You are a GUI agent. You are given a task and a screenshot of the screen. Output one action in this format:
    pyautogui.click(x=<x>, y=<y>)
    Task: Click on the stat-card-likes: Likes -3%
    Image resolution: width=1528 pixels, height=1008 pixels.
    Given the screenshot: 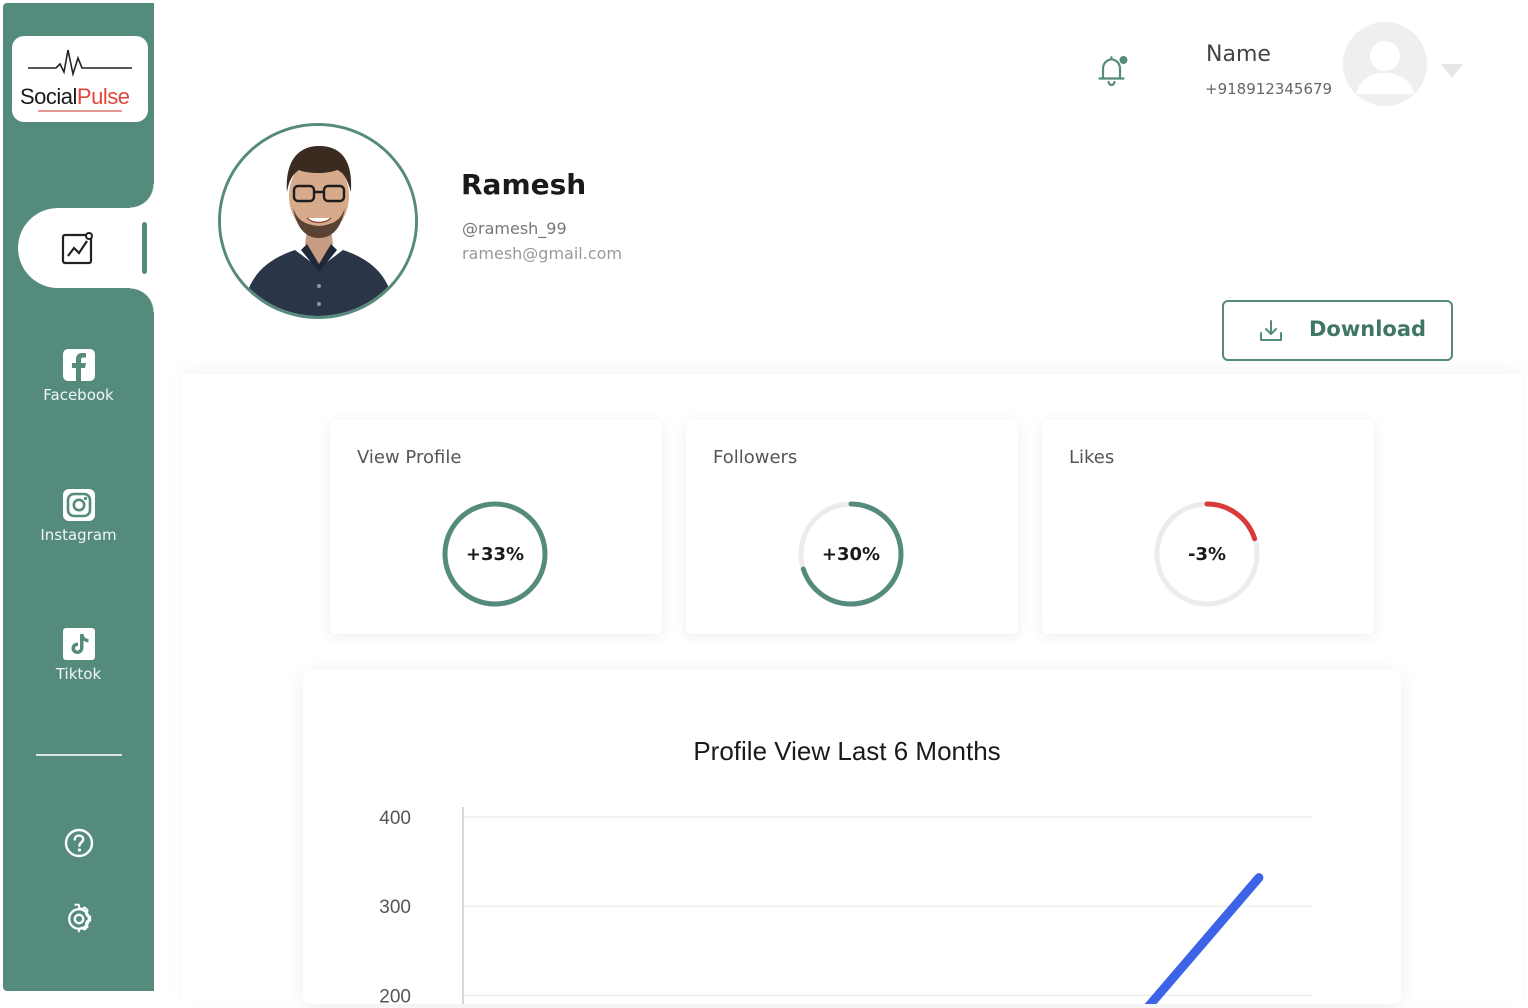 What is the action you would take?
    pyautogui.click(x=1208, y=527)
    